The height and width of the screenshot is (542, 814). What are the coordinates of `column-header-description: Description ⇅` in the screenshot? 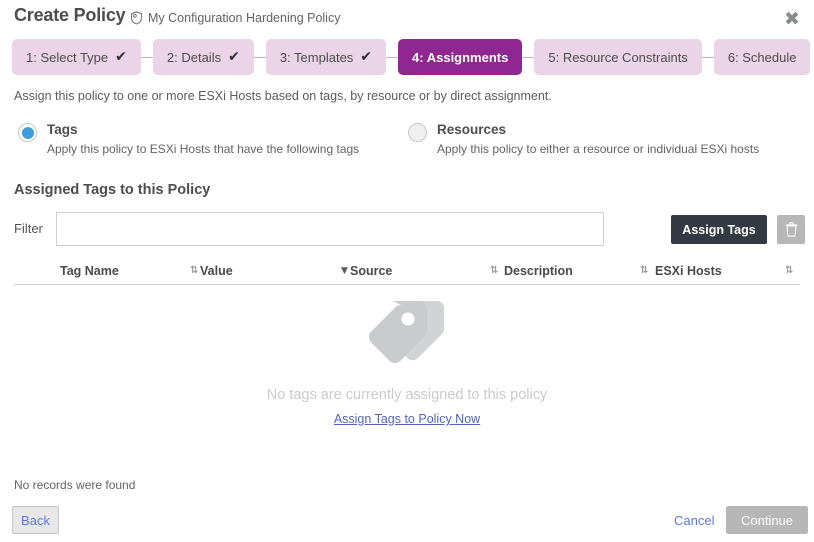 It's located at (576, 271).